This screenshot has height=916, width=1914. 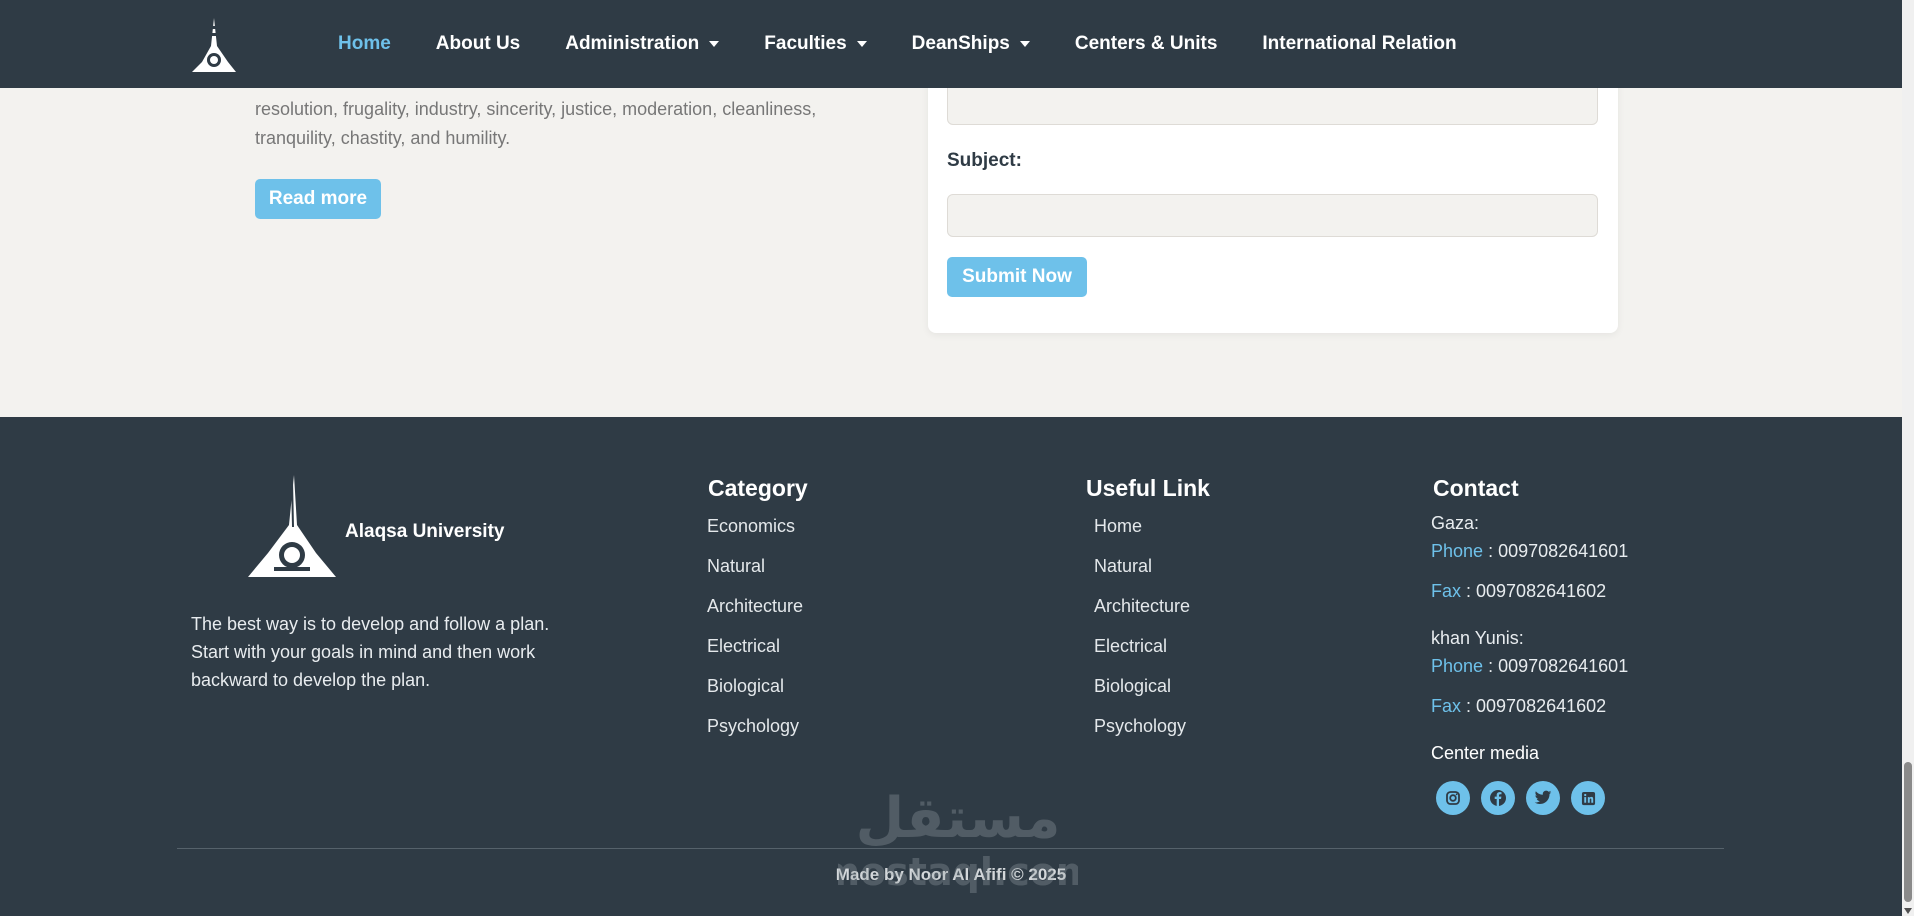 I want to click on facebook-icon, so click(x=1498, y=798).